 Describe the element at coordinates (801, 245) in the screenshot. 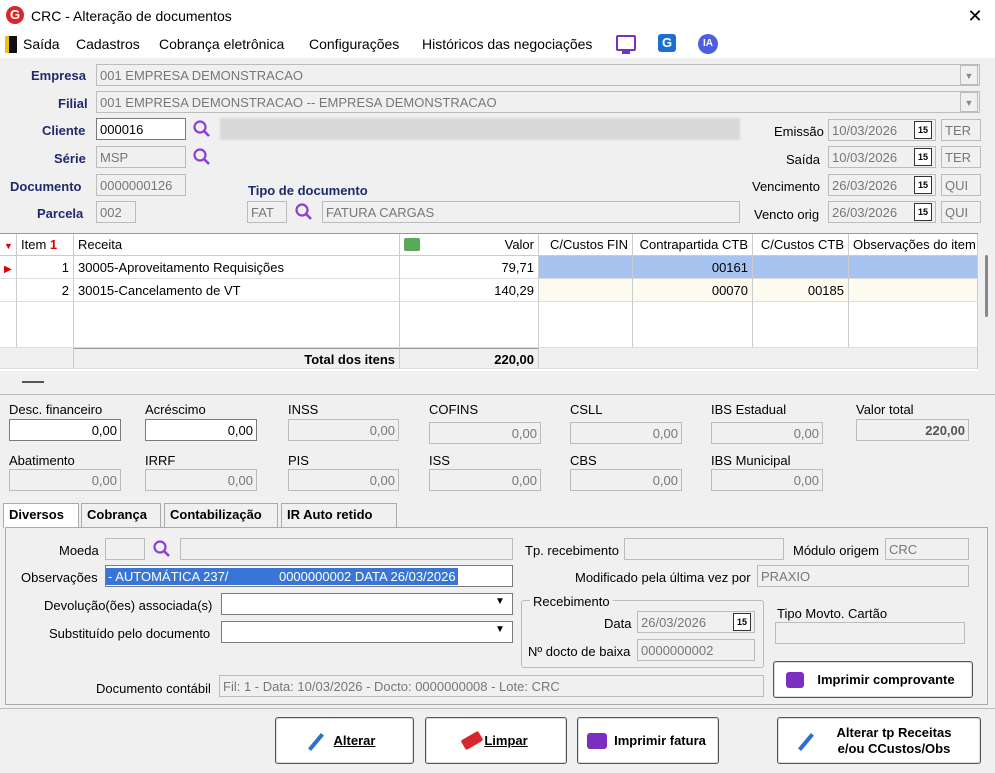

I see `col-header-ccustos-ctb: C/Custos CTB` at that location.